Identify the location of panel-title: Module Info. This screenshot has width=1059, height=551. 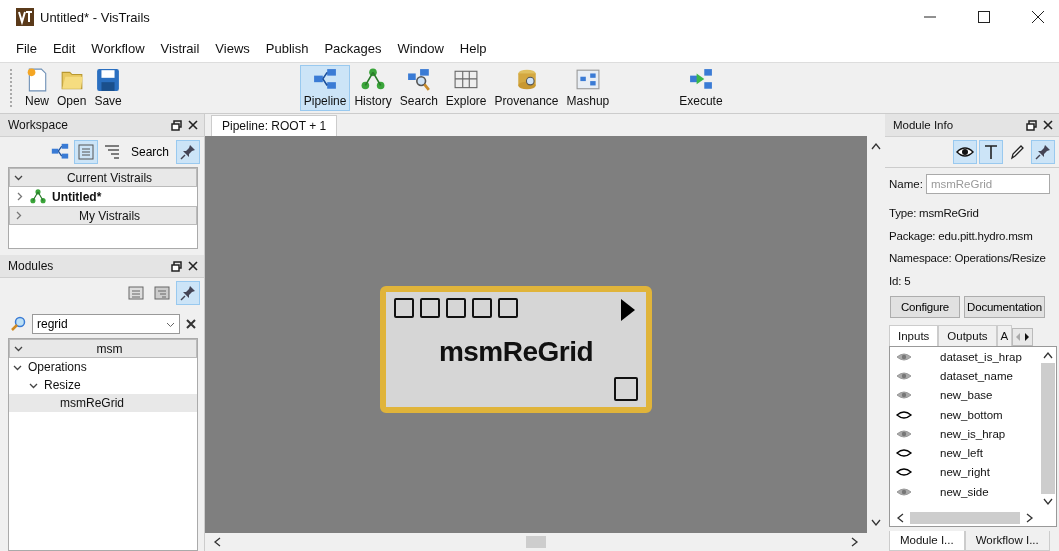
(924, 125).